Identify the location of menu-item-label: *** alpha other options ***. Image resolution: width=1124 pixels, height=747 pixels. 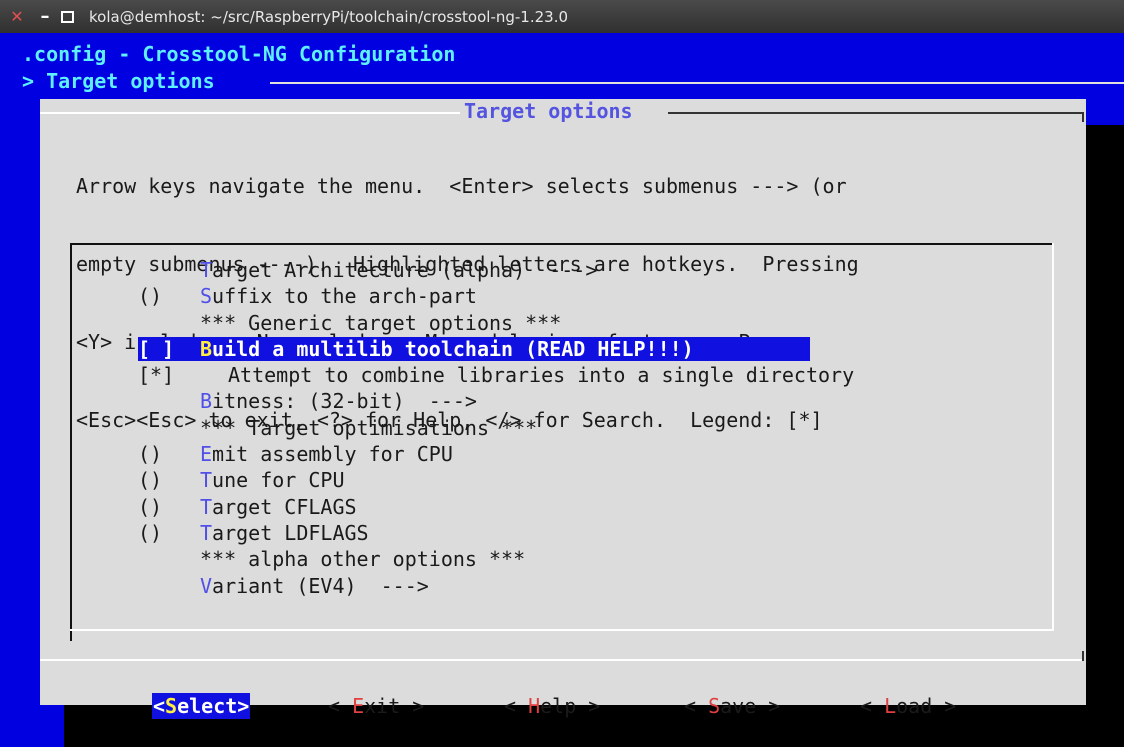
(362, 559).